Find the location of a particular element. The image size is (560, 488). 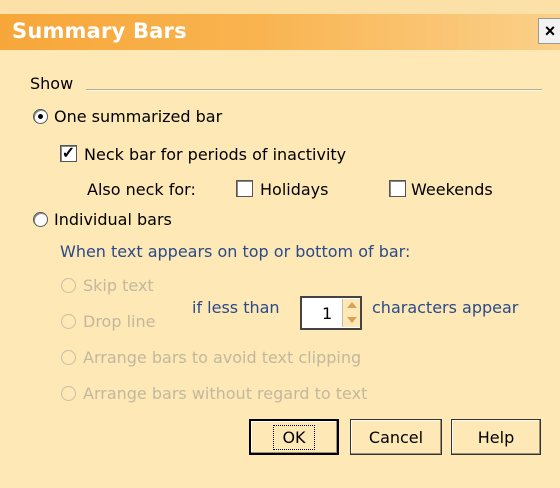

one-summarized-radio is located at coordinates (40, 116).